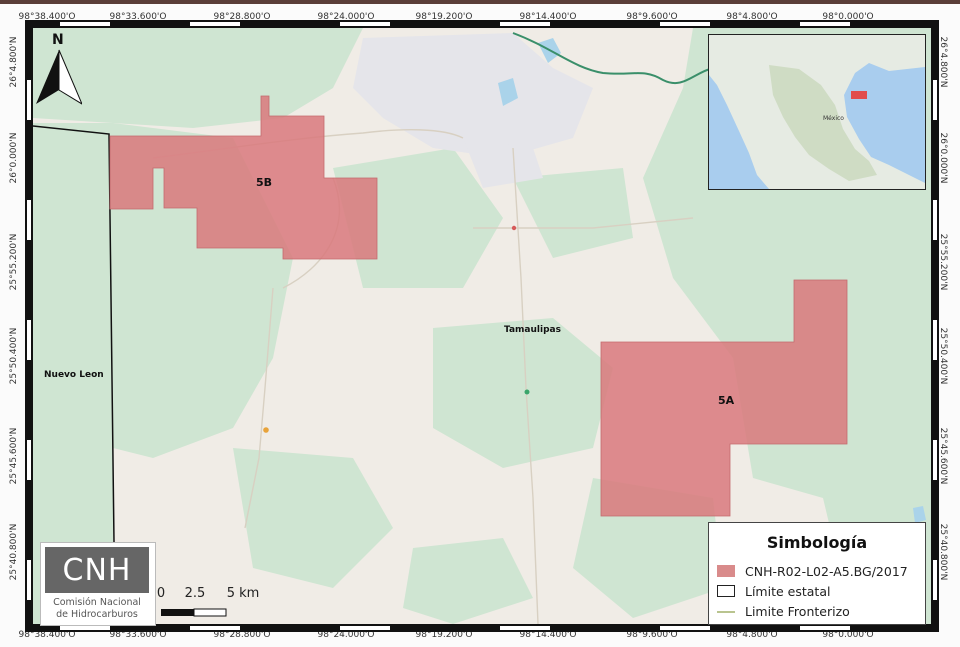 The image size is (960, 647). I want to click on inset-map-graphic, so click(817, 112).